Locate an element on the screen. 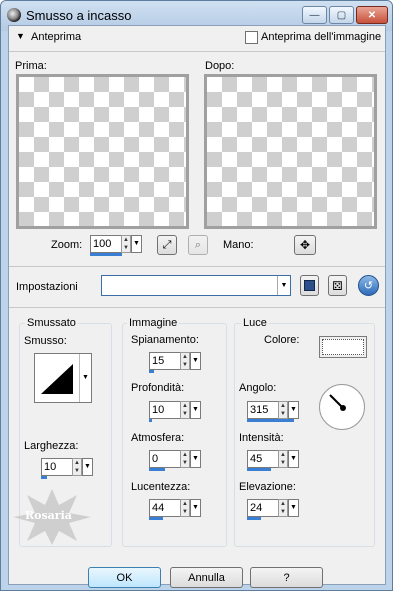 The image size is (393, 591). resize-icon: ⤢ is located at coordinates (167, 244).